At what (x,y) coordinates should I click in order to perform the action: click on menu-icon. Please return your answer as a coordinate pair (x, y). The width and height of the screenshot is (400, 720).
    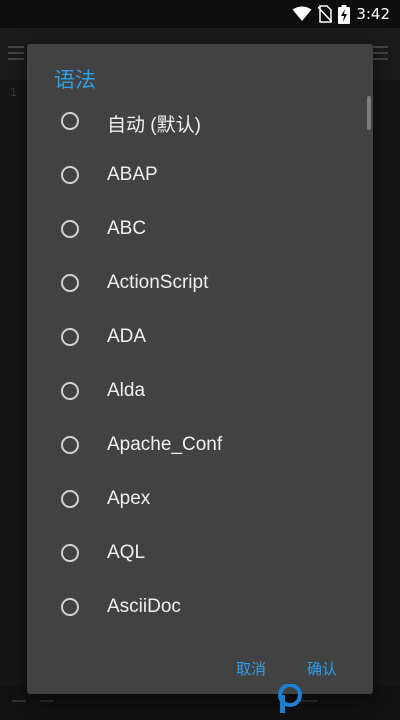
    Looking at the image, I should click on (16, 53).